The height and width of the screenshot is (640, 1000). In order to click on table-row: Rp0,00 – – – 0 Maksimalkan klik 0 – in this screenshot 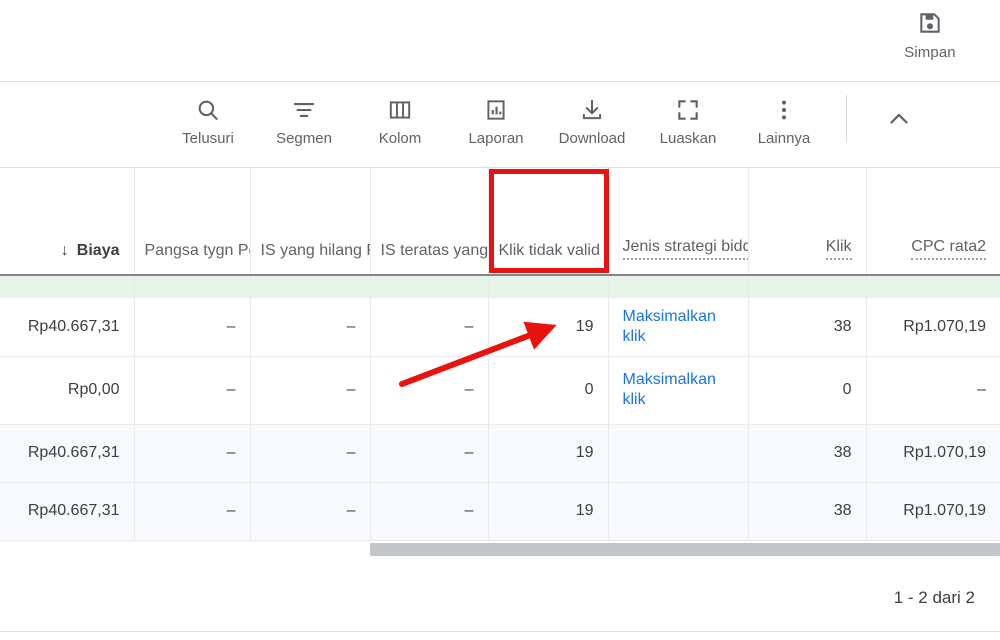, I will do `click(500, 390)`.